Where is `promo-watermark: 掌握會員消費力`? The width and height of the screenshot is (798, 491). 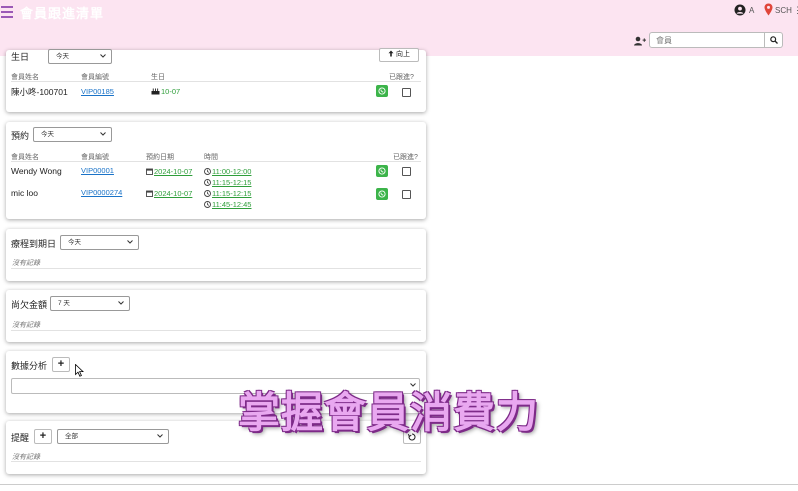
promo-watermark: 掌握會員消費力 is located at coordinates (389, 412).